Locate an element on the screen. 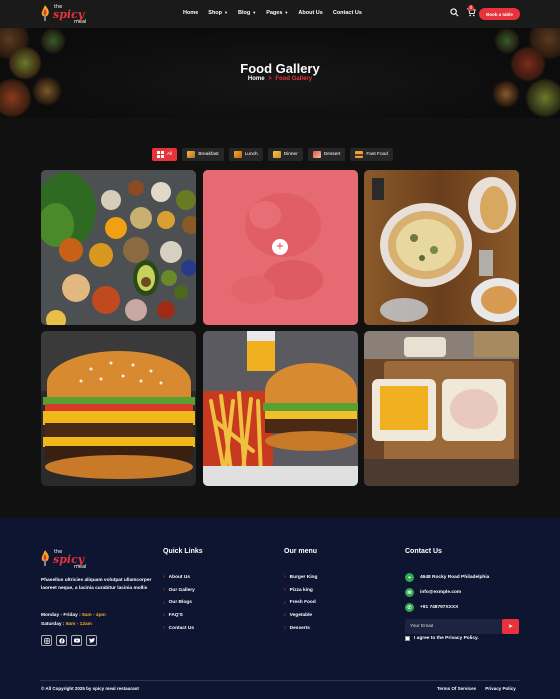 This screenshot has height=699, width=560. link-label: FAQ'S is located at coordinates (175, 615).